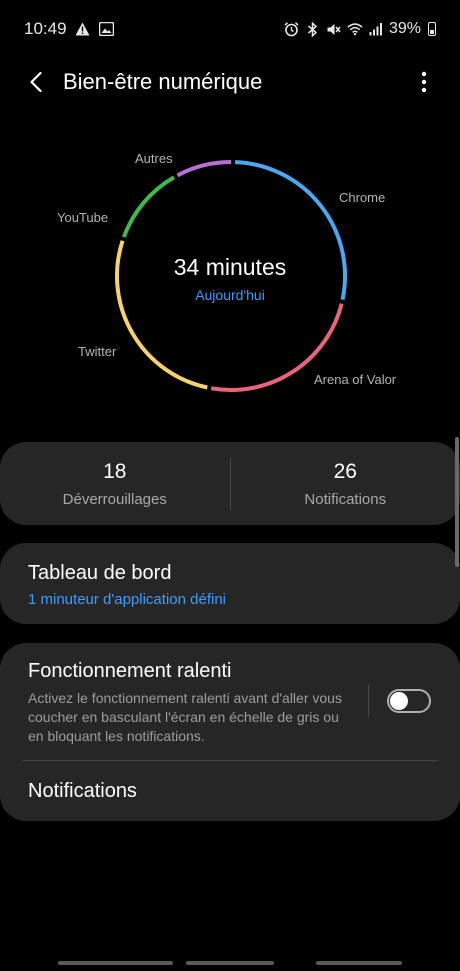 The image size is (460, 971). What do you see at coordinates (148, 206) in the screenshot?
I see `donut-segment-youtube` at bounding box center [148, 206].